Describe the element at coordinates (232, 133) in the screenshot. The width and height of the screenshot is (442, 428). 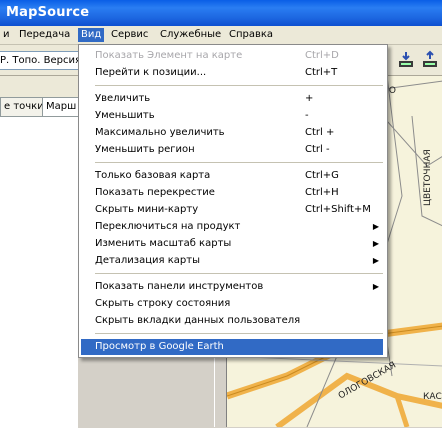
I see `menu-item-max-zoom: Максимально увеличить Ctrl +` at that location.